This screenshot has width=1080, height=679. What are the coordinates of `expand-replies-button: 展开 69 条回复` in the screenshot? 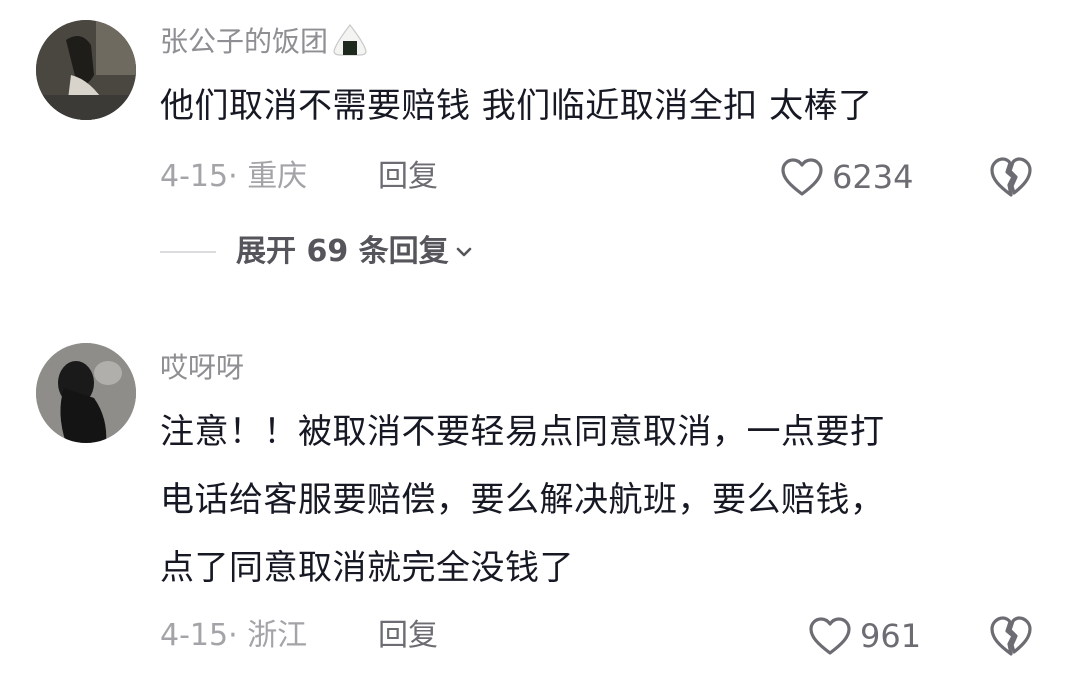 It's located at (317, 252).